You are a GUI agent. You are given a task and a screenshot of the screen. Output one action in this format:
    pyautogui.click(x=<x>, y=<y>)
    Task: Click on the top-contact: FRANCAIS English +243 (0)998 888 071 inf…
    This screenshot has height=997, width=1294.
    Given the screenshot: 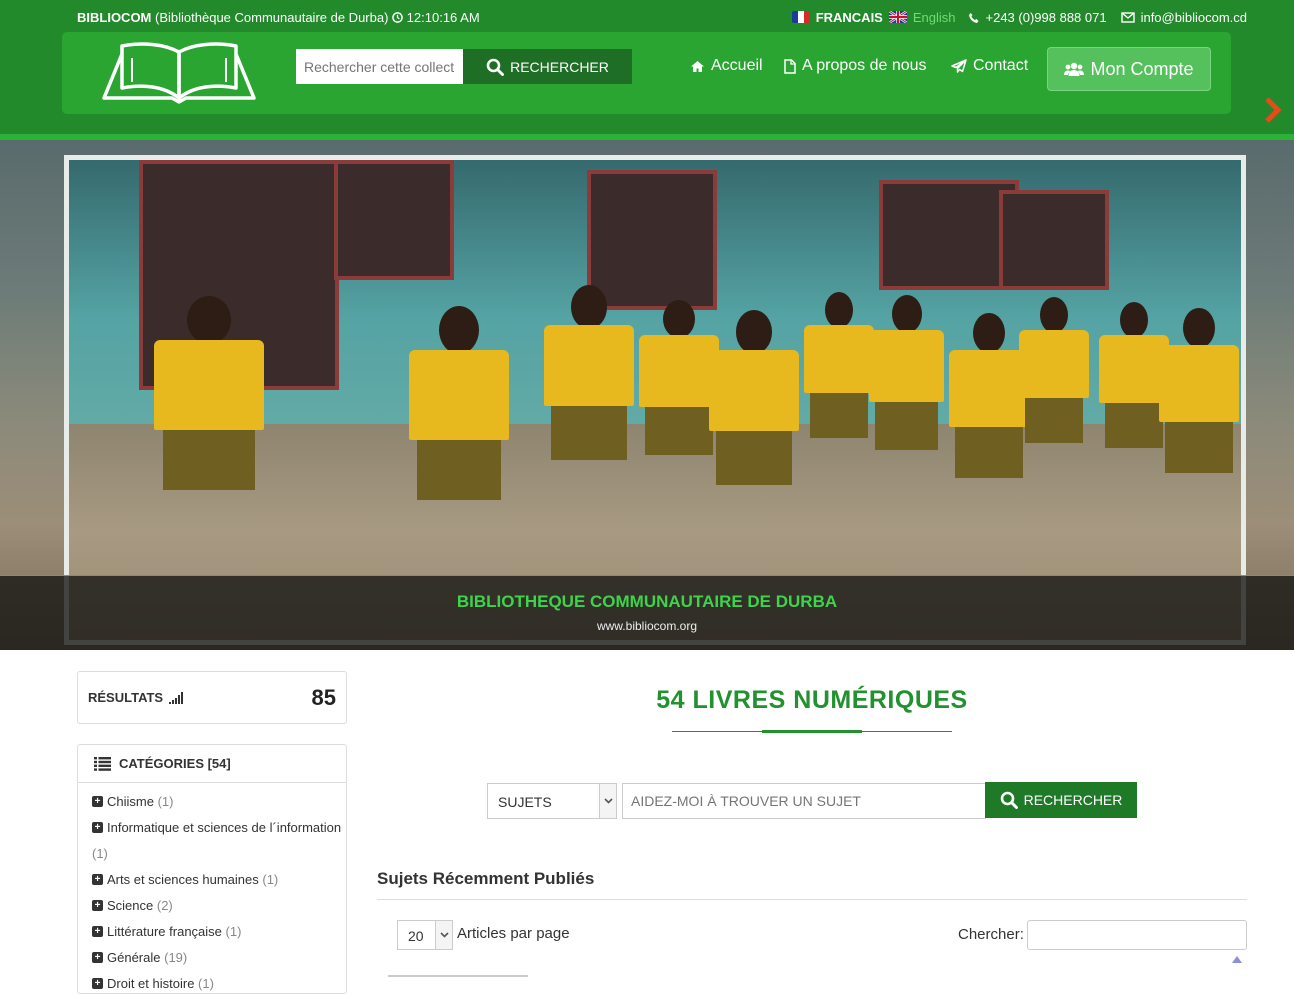 What is the action you would take?
    pyautogui.click(x=1019, y=17)
    